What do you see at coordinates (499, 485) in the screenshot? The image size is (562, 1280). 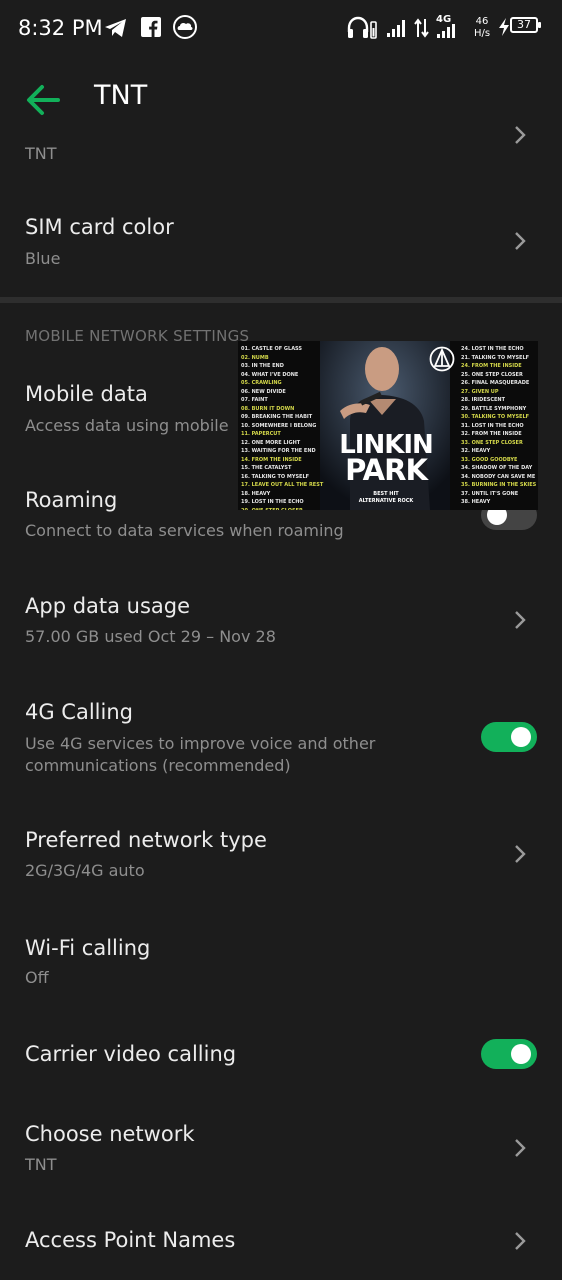 I see `track-item: 35. BURNING IN THE SKIES` at bounding box center [499, 485].